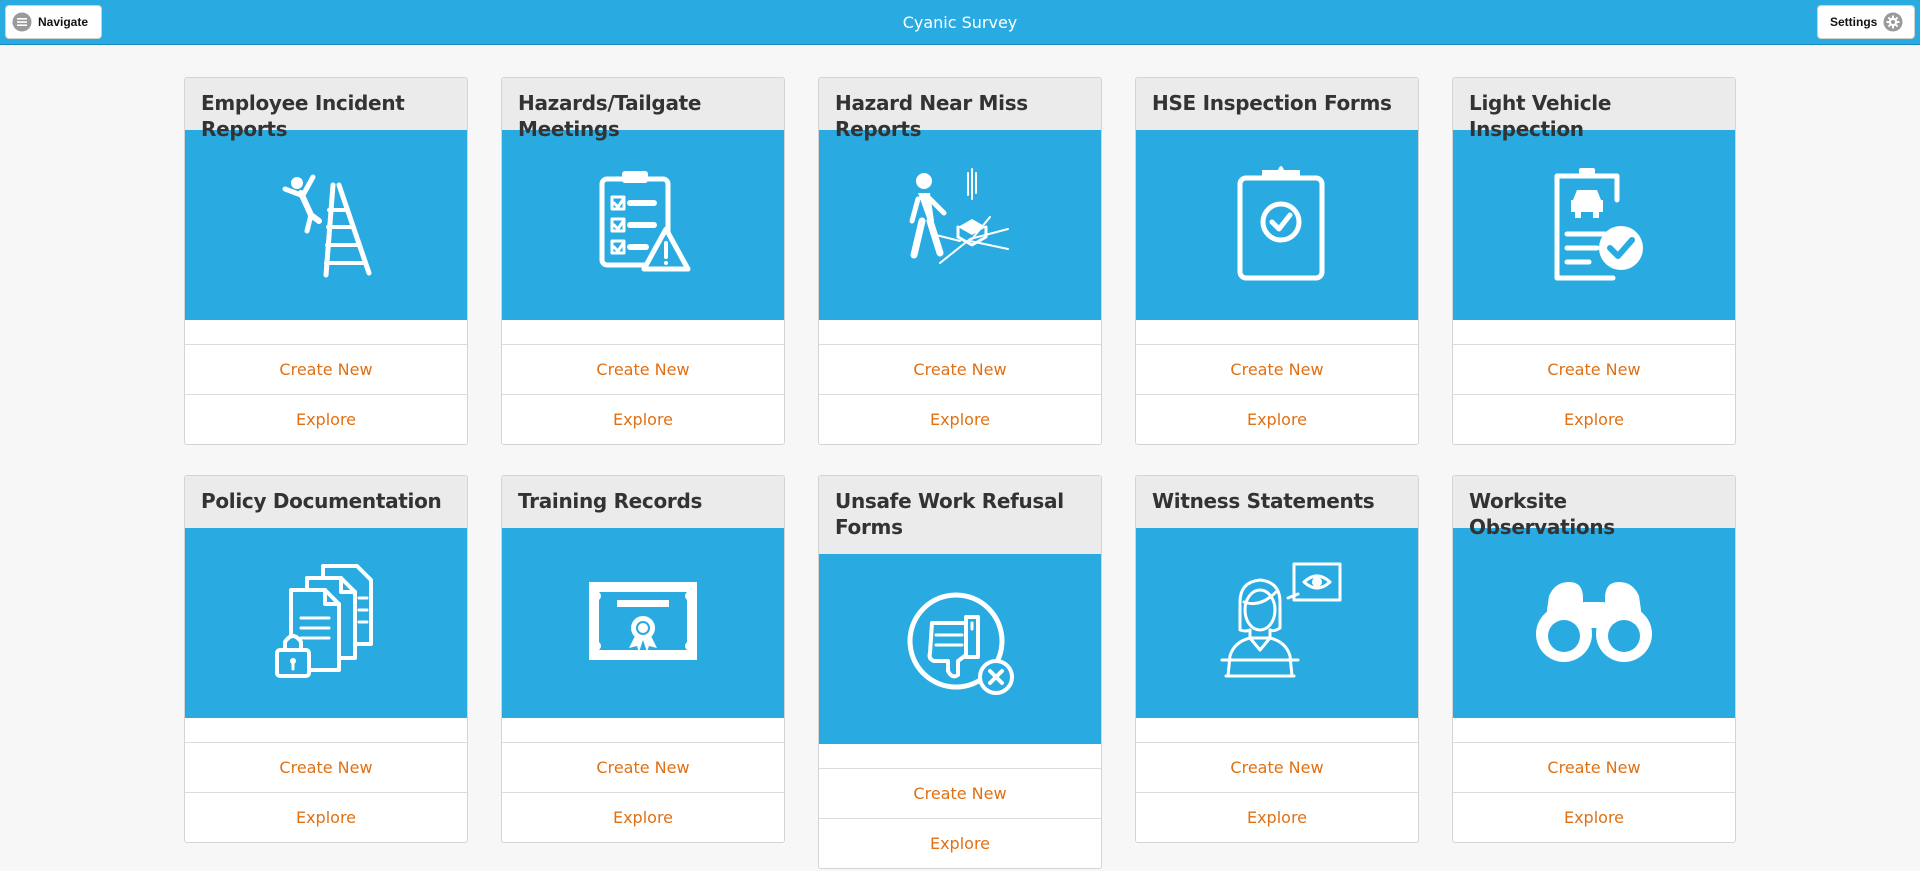  I want to click on top-bar: Navigate Cyanic Survey Settings, so click(960, 22).